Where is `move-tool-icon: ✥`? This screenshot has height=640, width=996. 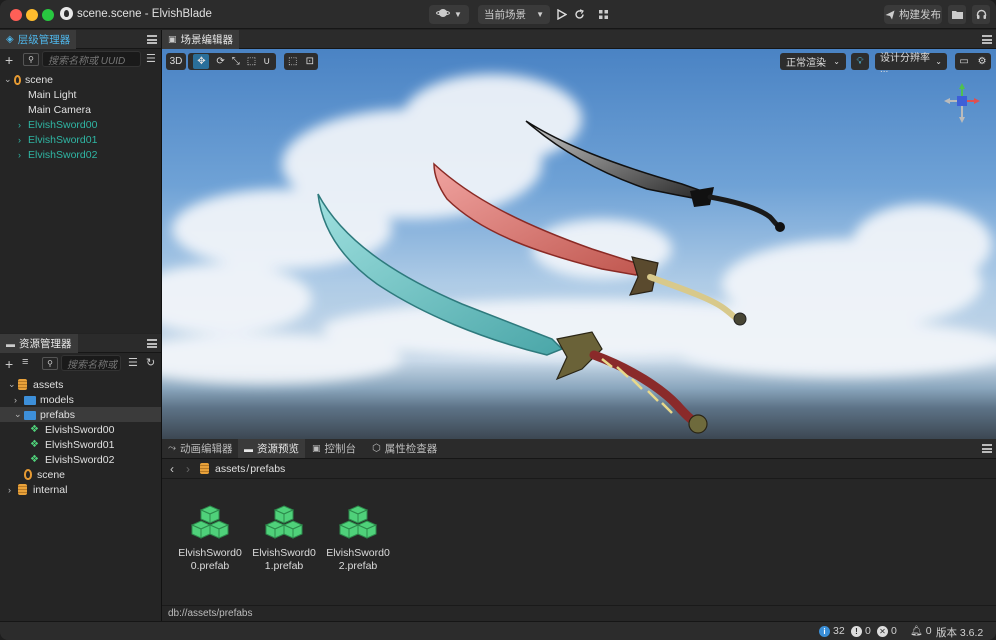
move-tool-icon: ✥ is located at coordinates (201, 61).